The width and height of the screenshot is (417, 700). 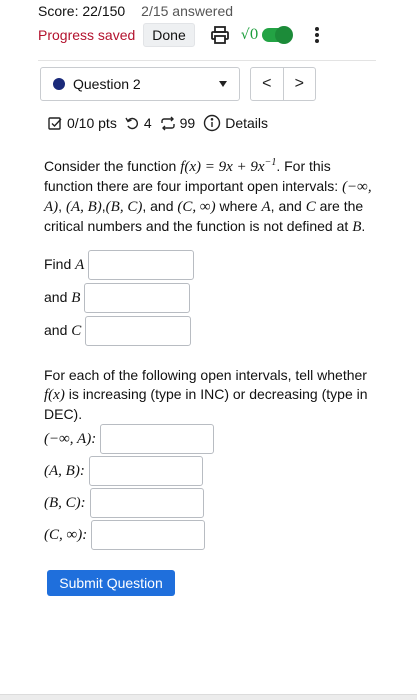 I want to click on details-link: Details, so click(x=235, y=123).